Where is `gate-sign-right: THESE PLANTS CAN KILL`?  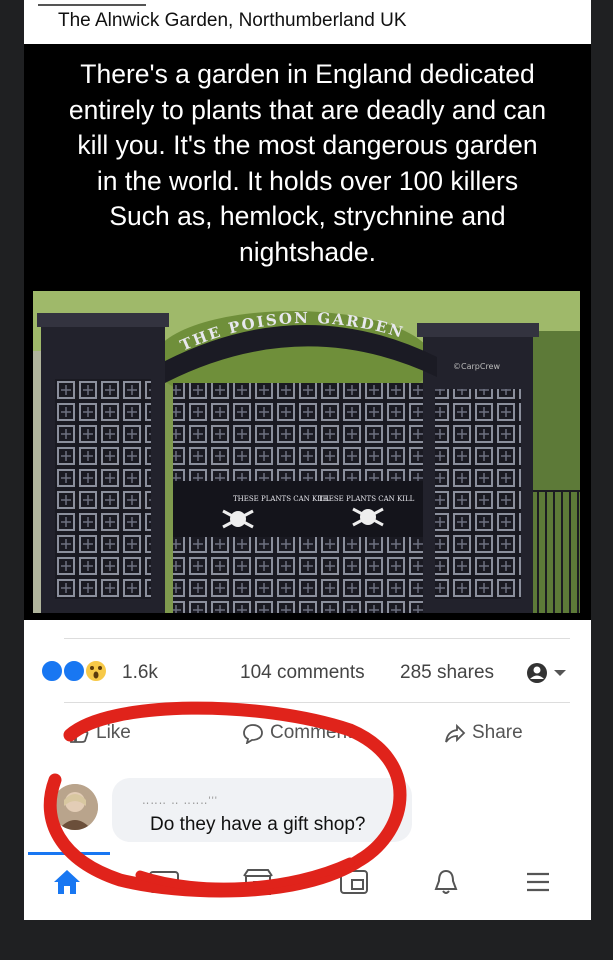 gate-sign-right: THESE PLANTS CAN KILL is located at coordinates (366, 499).